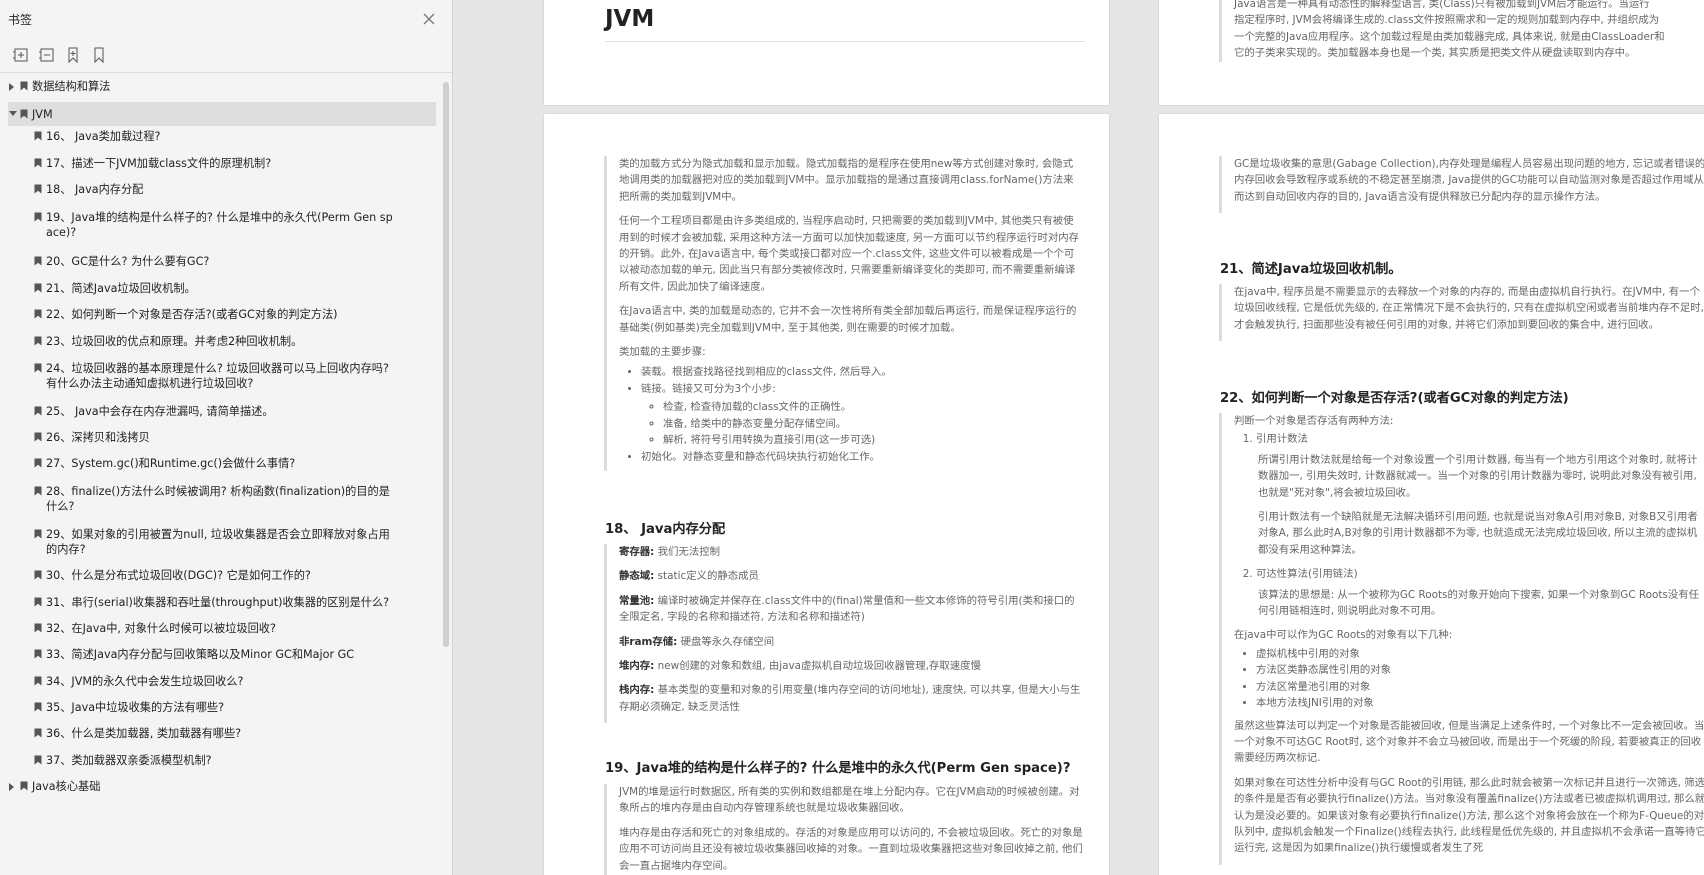  What do you see at coordinates (222, 114) in the screenshot?
I see `bookmark-group: JVM` at bounding box center [222, 114].